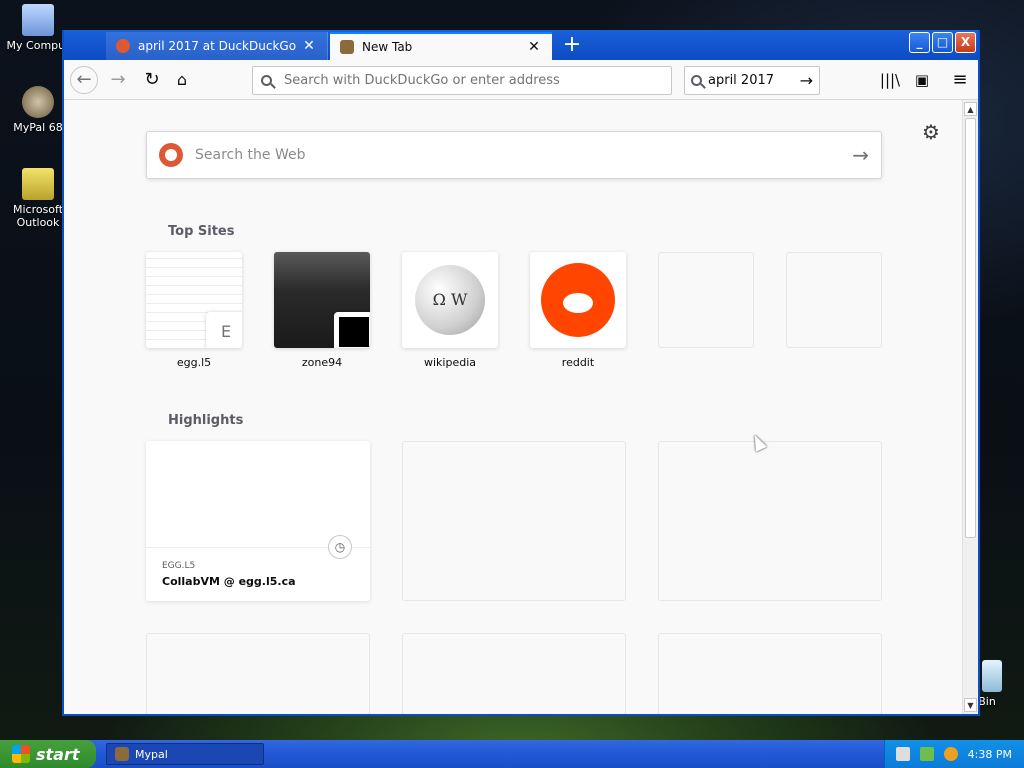  What do you see at coordinates (514, 155) in the screenshot?
I see `web-search-box: Search the Web →` at bounding box center [514, 155].